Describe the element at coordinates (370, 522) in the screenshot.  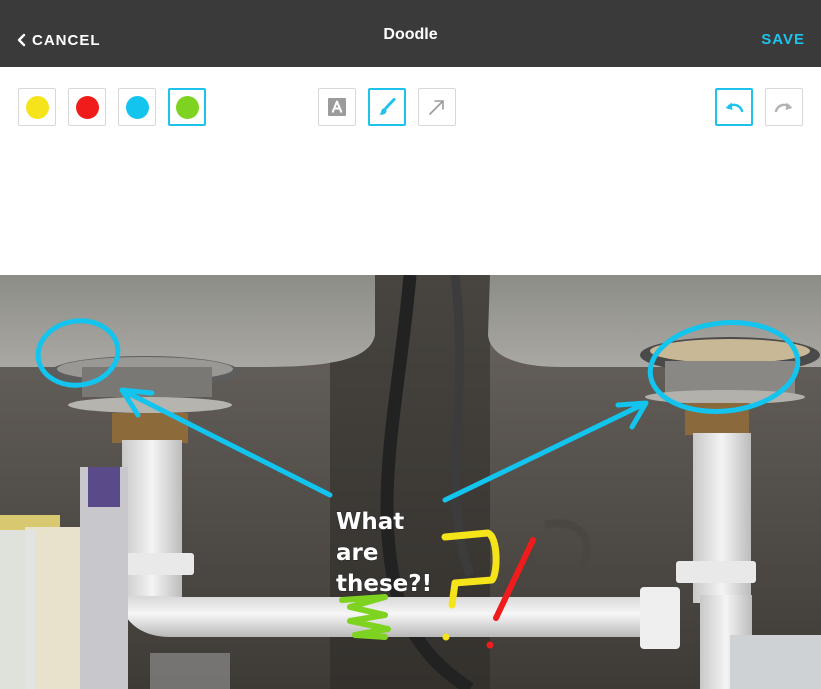
I see `annotation-line-1: What` at that location.